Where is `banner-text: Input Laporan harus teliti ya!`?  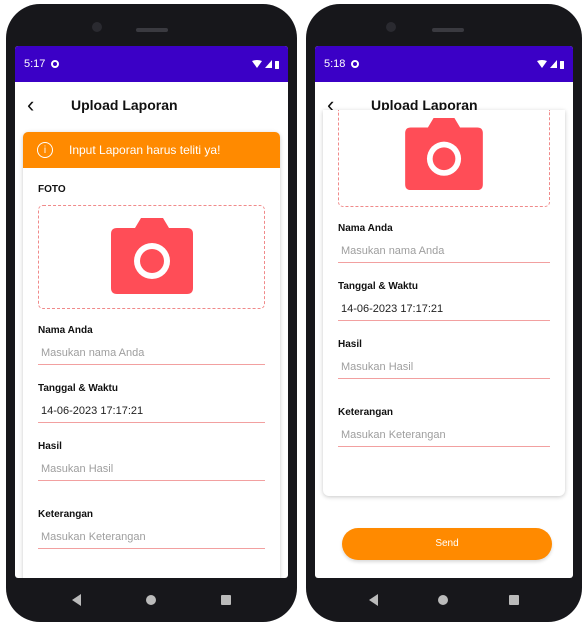 banner-text: Input Laporan harus teliti ya! is located at coordinates (145, 150).